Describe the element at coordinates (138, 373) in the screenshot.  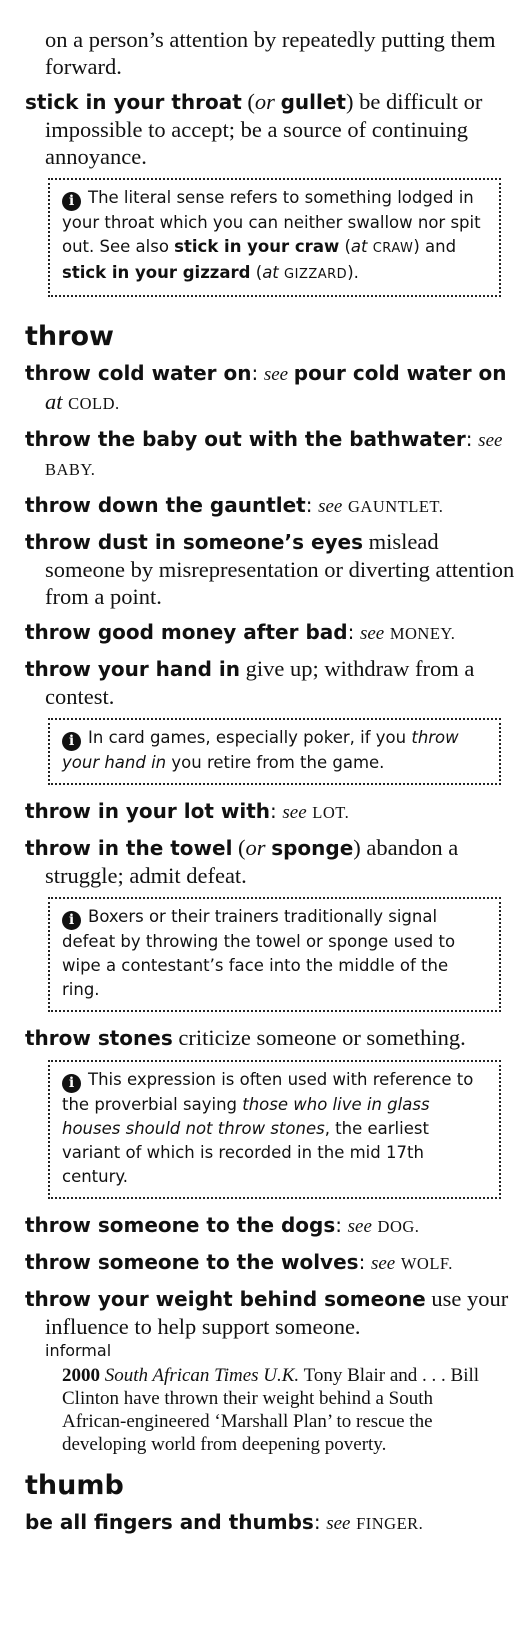
I see `headword: throw cold water on` at that location.